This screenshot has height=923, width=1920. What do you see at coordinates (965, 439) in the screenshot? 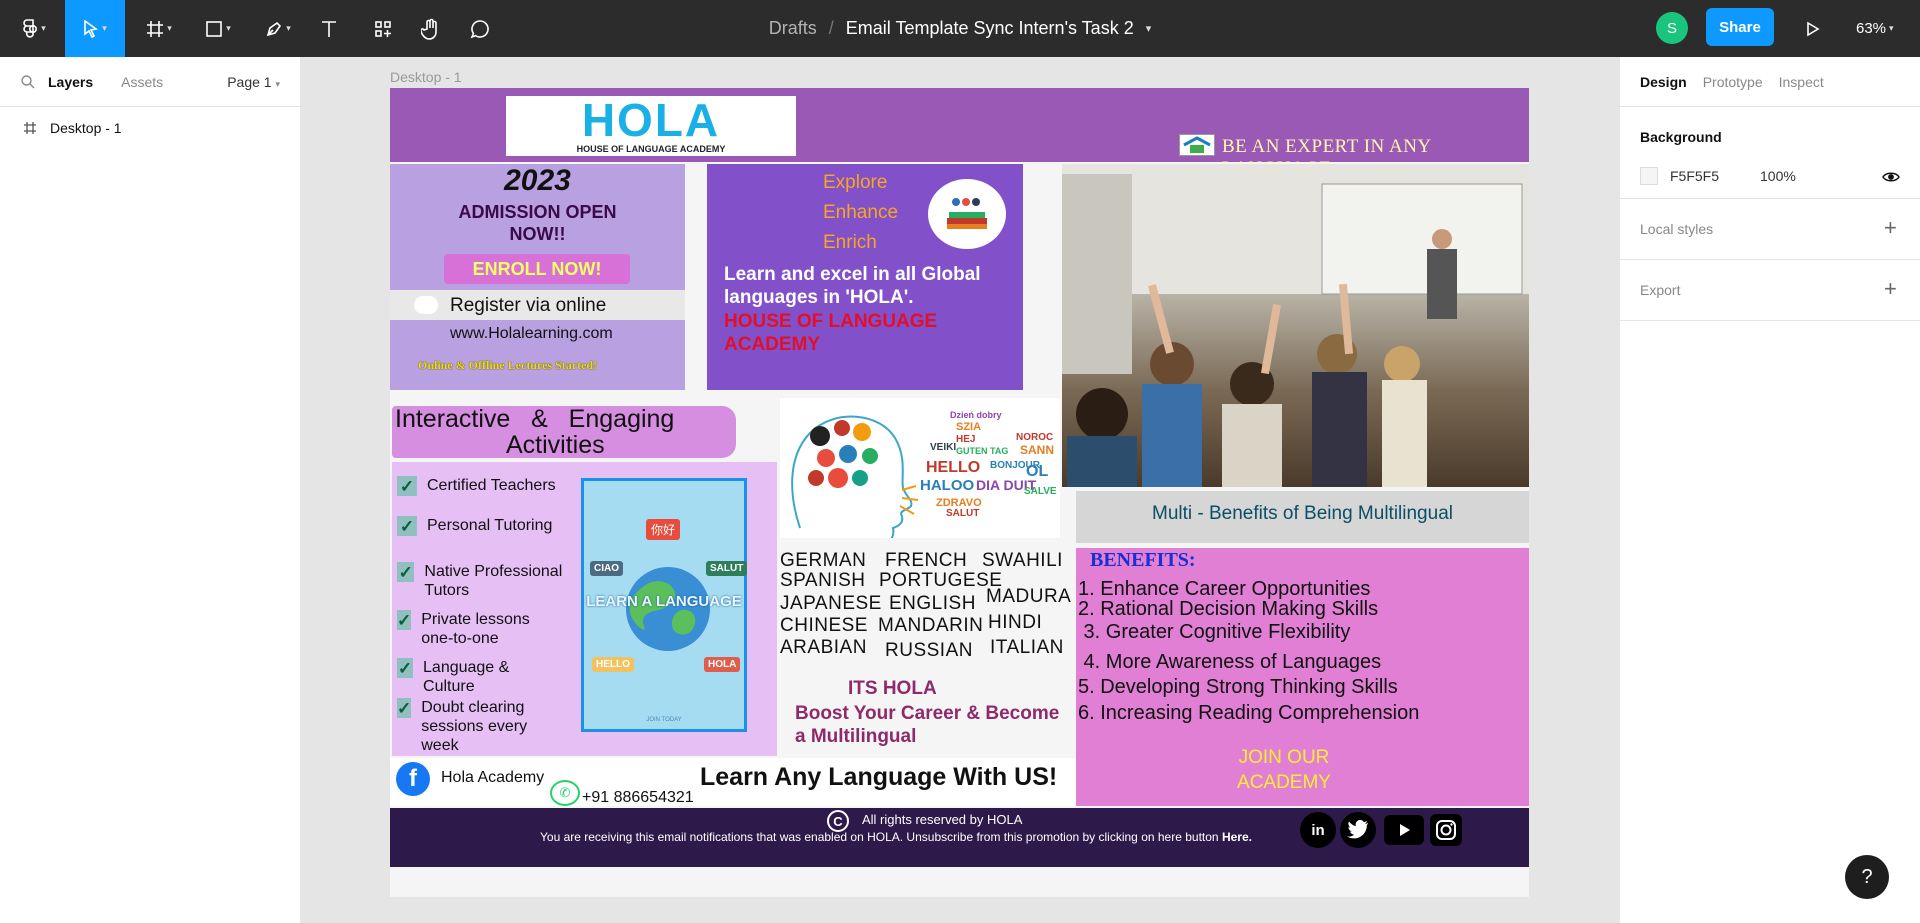
I see `svg-text: HEJ` at bounding box center [965, 439].